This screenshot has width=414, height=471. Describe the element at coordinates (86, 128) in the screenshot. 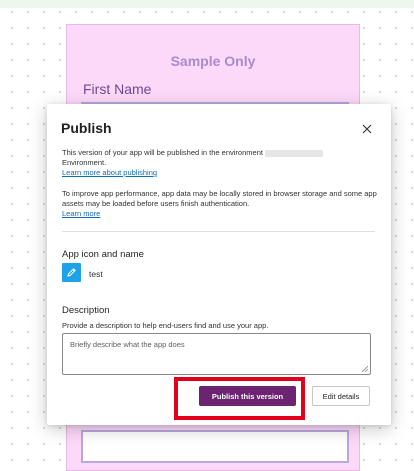

I see `dialog-title: Publish` at that location.